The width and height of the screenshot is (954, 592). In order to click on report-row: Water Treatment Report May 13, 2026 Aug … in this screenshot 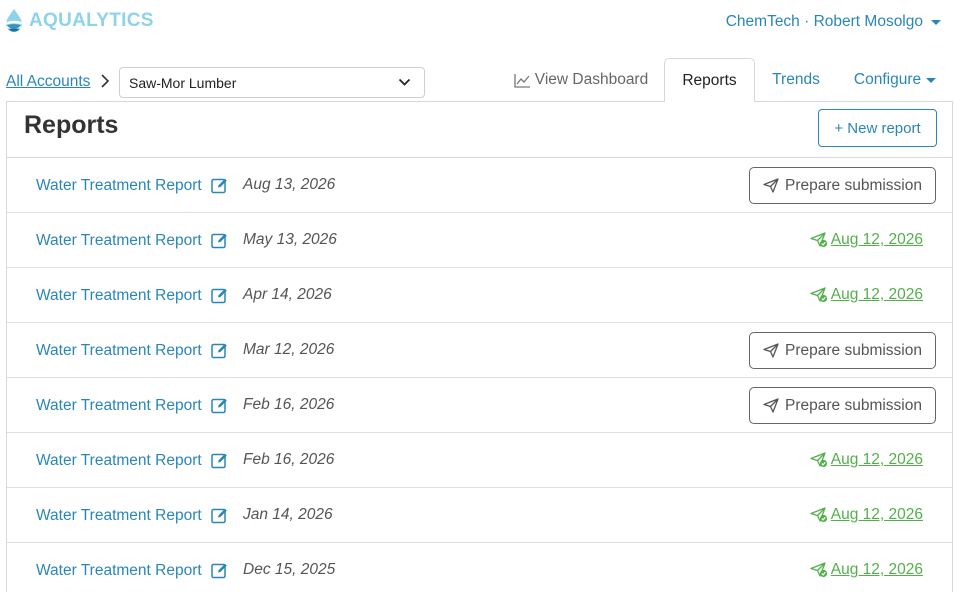, I will do `click(479, 240)`.